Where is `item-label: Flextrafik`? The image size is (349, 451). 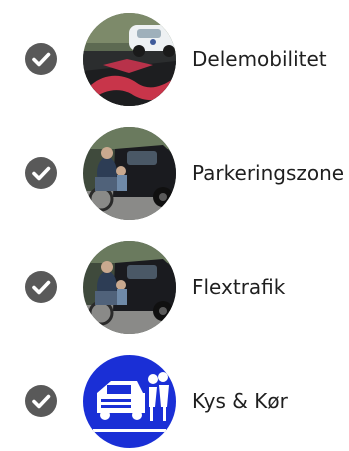 item-label: Flextrafik is located at coordinates (239, 287).